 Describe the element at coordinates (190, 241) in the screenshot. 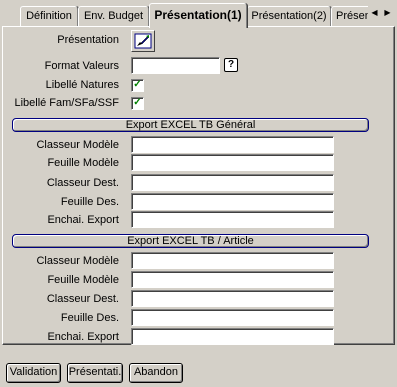

I see `section-export-excel-tb-article: Export EXCEL TB / Article` at that location.